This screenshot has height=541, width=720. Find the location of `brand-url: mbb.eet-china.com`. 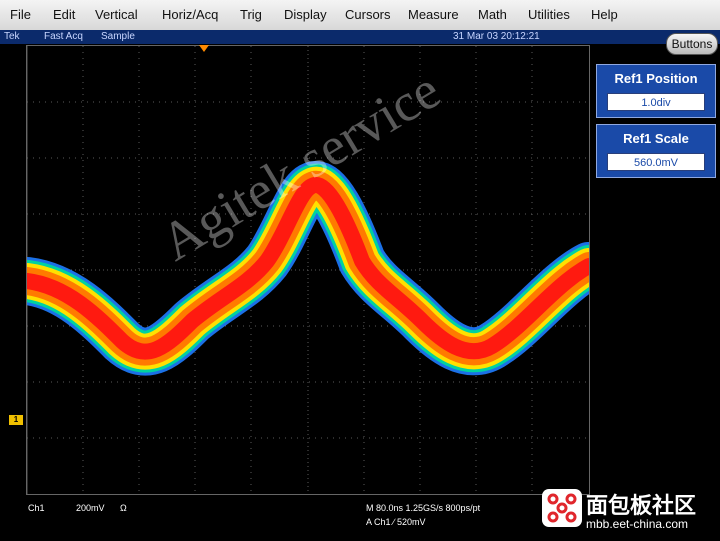

brand-url: mbb.eet-china.com is located at coordinates (637, 524).